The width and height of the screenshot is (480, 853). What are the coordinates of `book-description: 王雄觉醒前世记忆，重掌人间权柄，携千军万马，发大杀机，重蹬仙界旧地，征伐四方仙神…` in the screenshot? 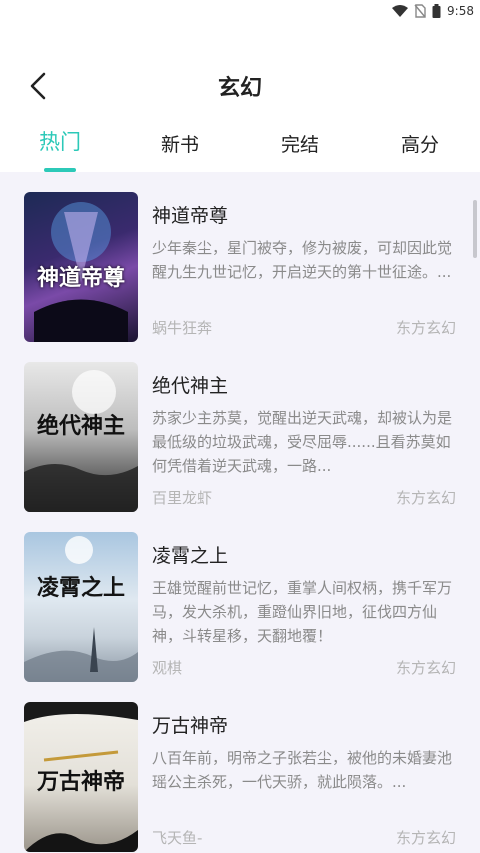 It's located at (302, 612).